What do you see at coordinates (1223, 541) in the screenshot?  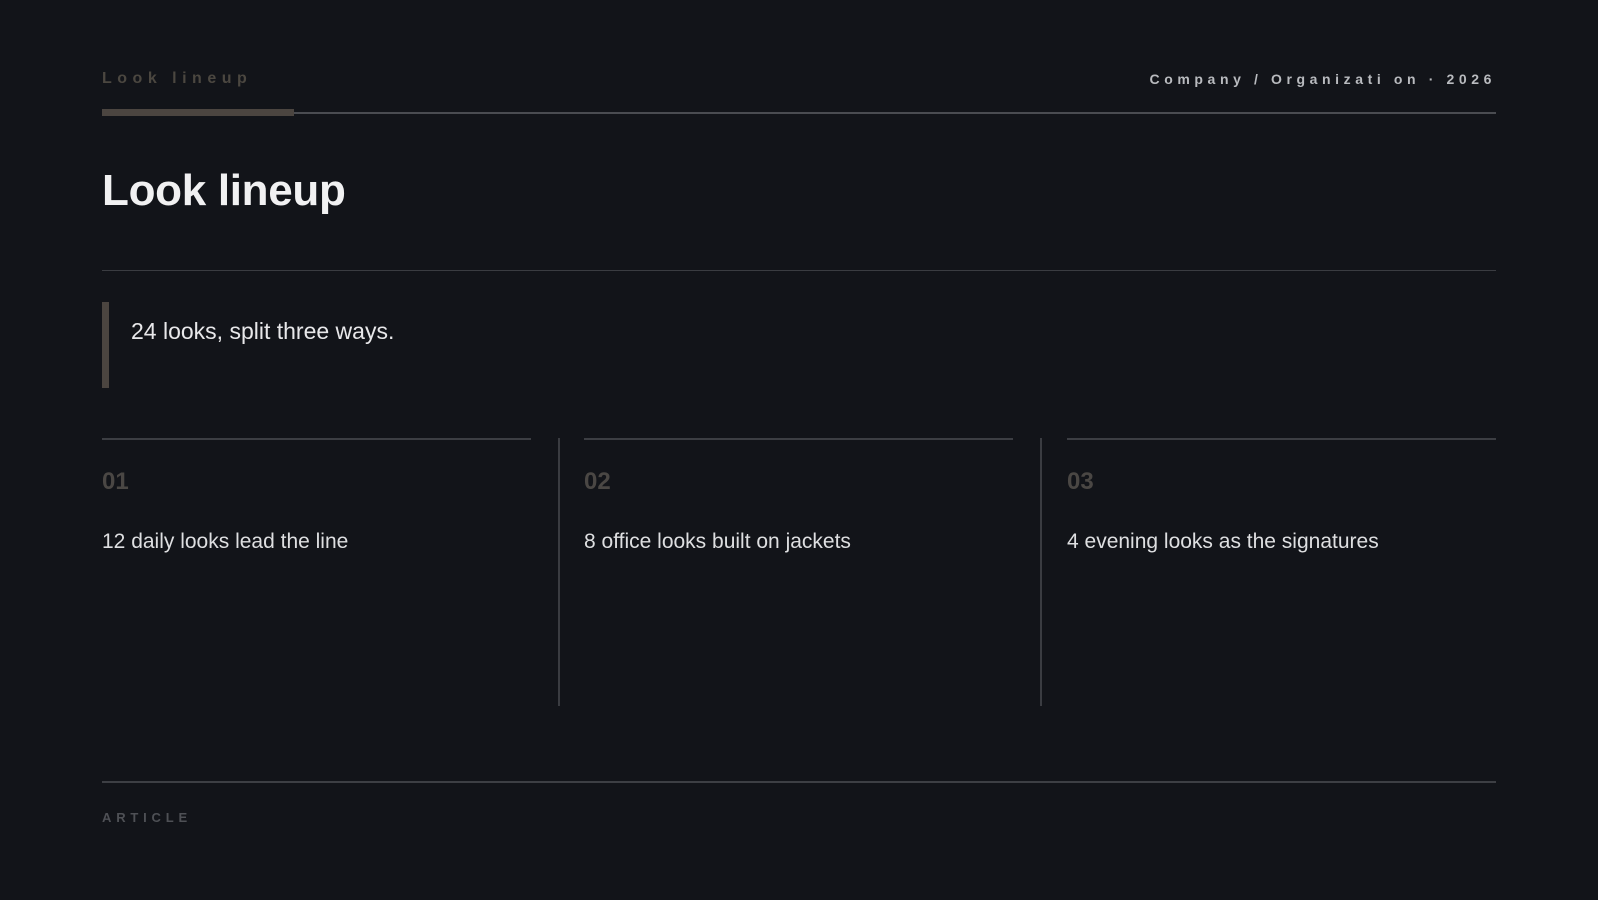 I see `column-text: 4 evening looks as the signatures` at bounding box center [1223, 541].